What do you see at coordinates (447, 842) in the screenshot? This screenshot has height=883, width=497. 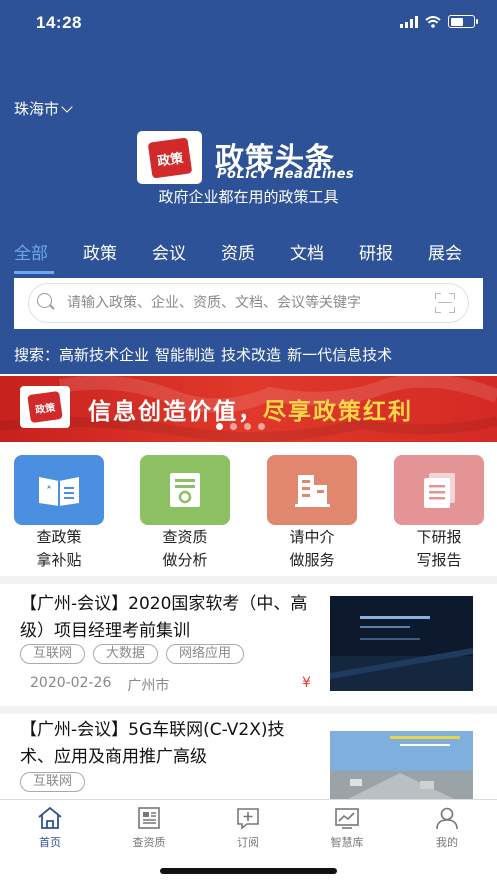 I see `tabbar-label: 我的` at bounding box center [447, 842].